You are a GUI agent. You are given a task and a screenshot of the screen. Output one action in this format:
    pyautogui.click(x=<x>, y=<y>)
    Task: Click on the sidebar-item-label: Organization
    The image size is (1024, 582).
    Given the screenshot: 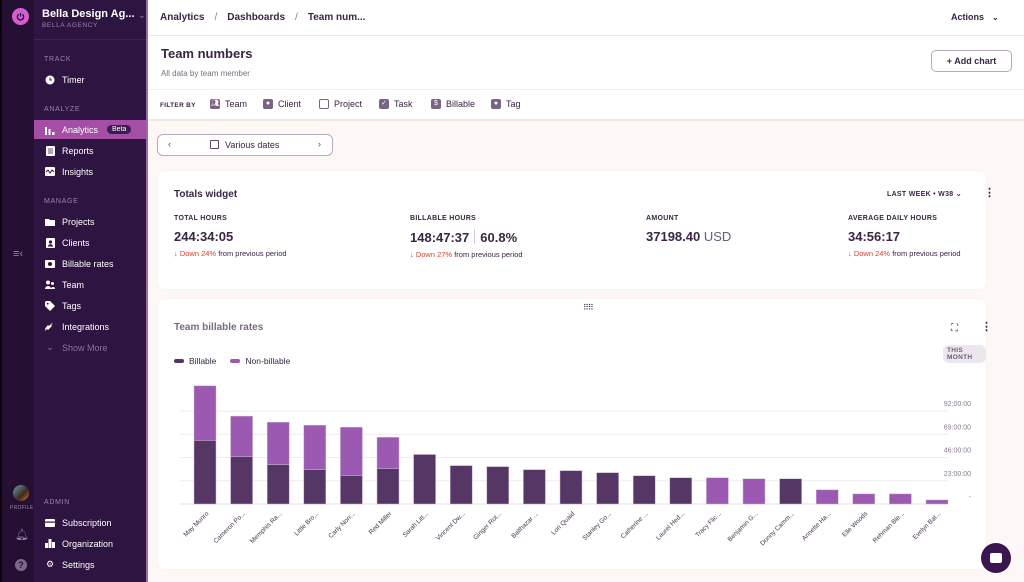 What is the action you would take?
    pyautogui.click(x=88, y=543)
    